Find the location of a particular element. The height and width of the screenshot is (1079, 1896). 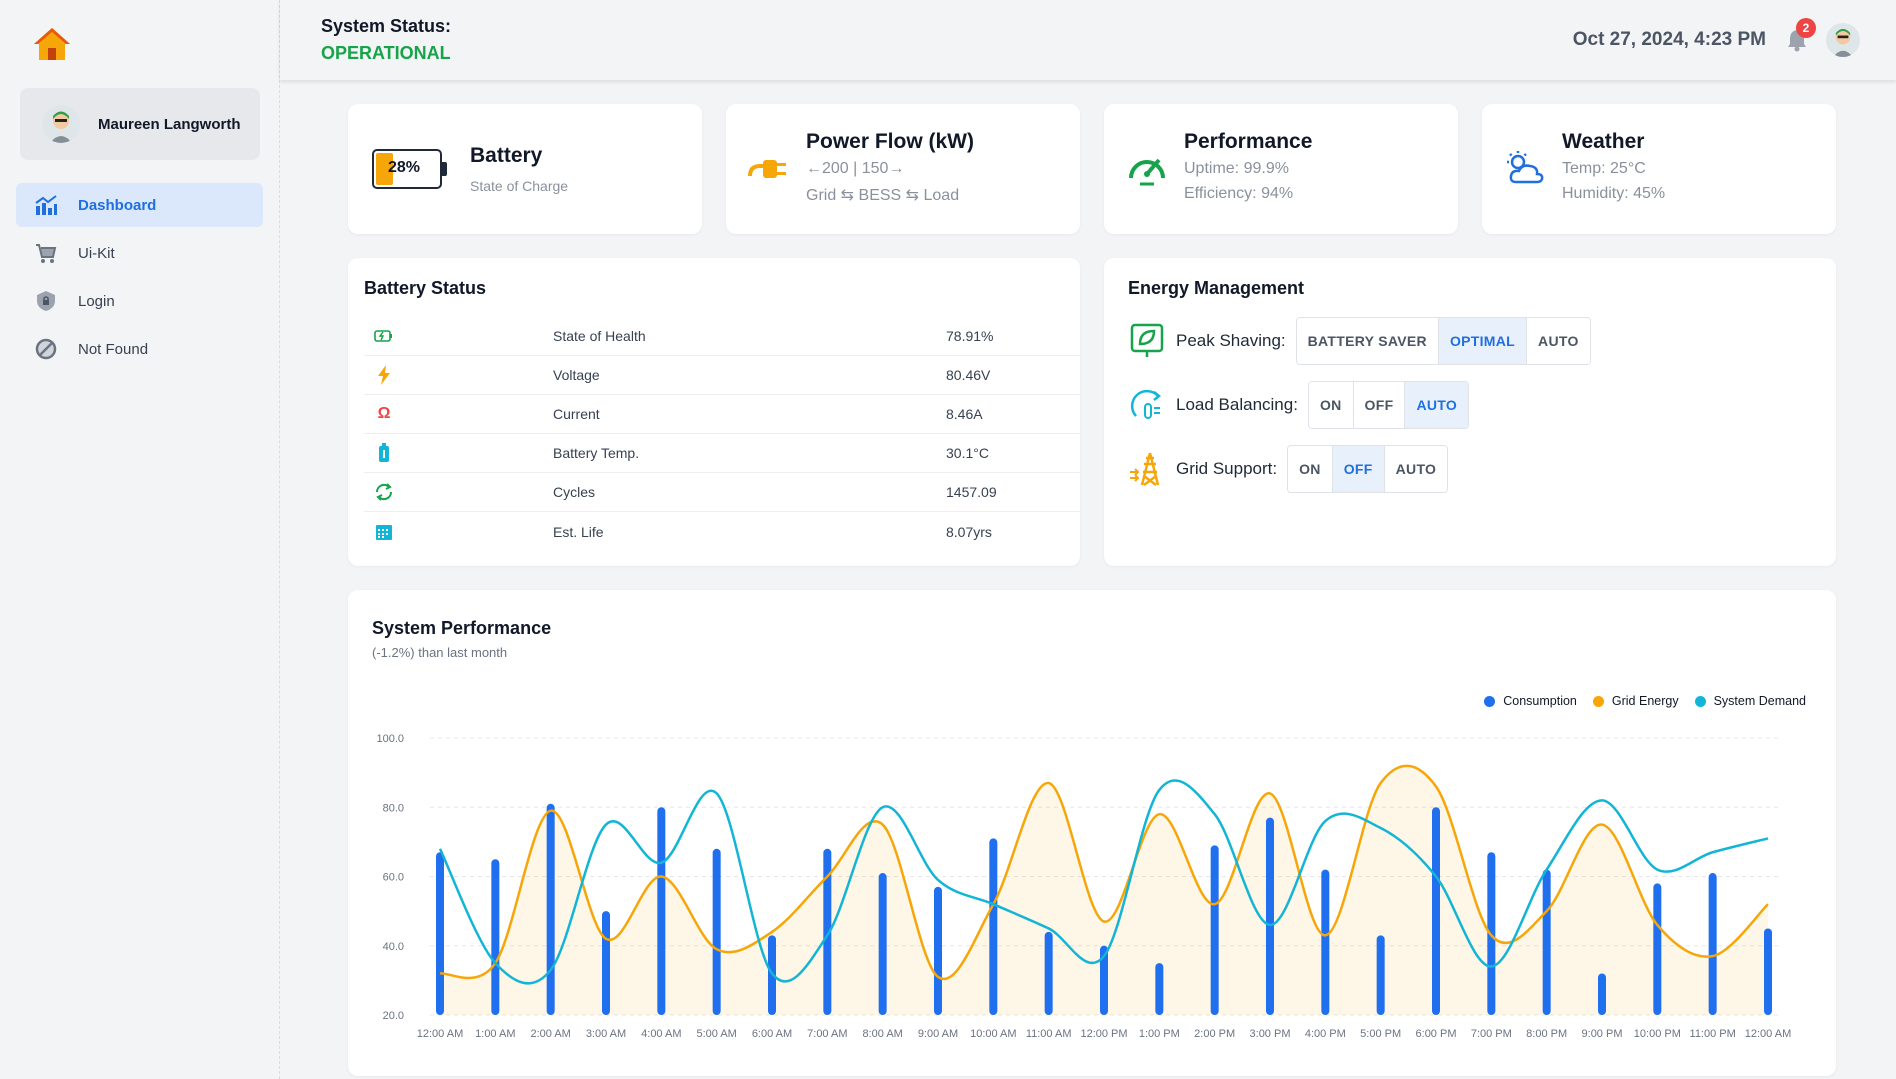

x-tick-label: 4:00 AM is located at coordinates (661, 1034).